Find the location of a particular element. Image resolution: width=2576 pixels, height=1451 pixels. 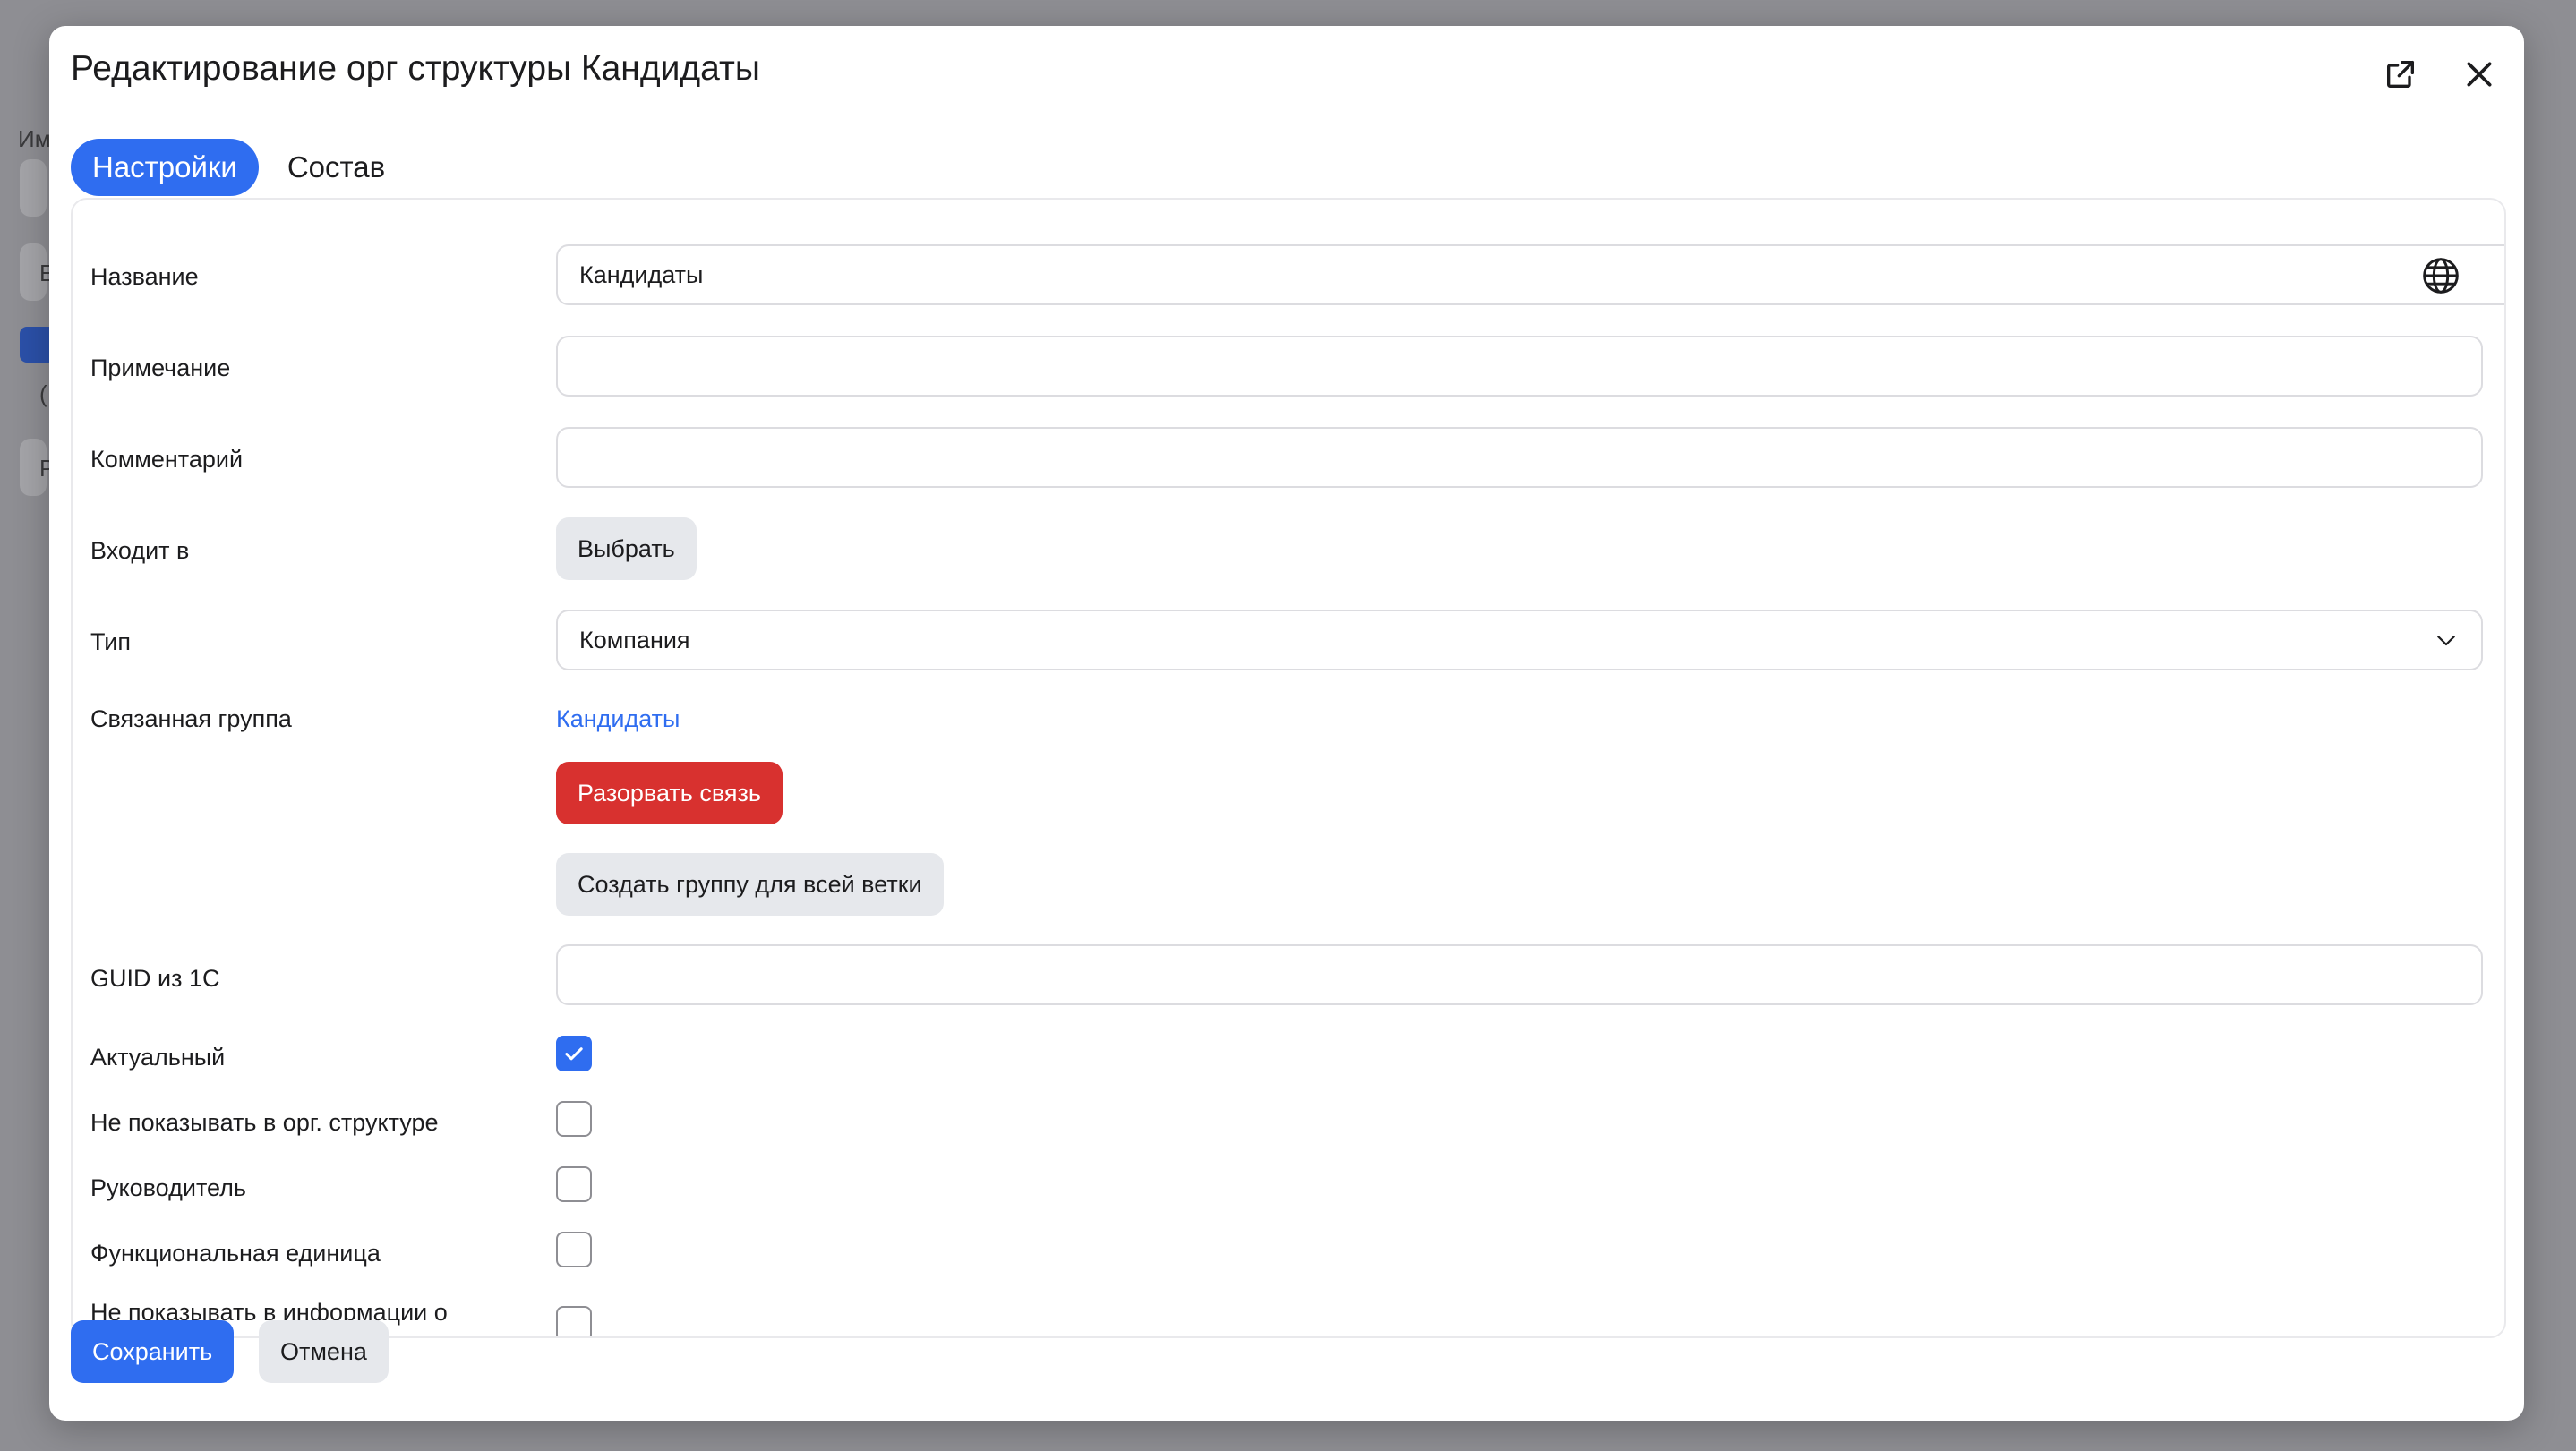

comment-label: Комментарий is located at coordinates (167, 460).